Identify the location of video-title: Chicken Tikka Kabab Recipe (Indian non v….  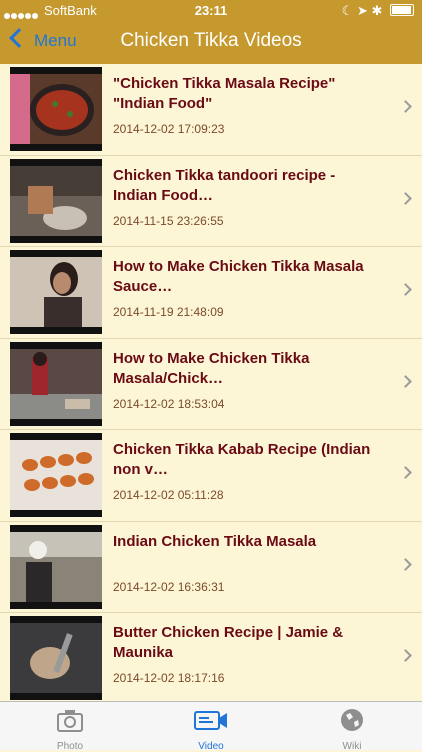
(242, 459).